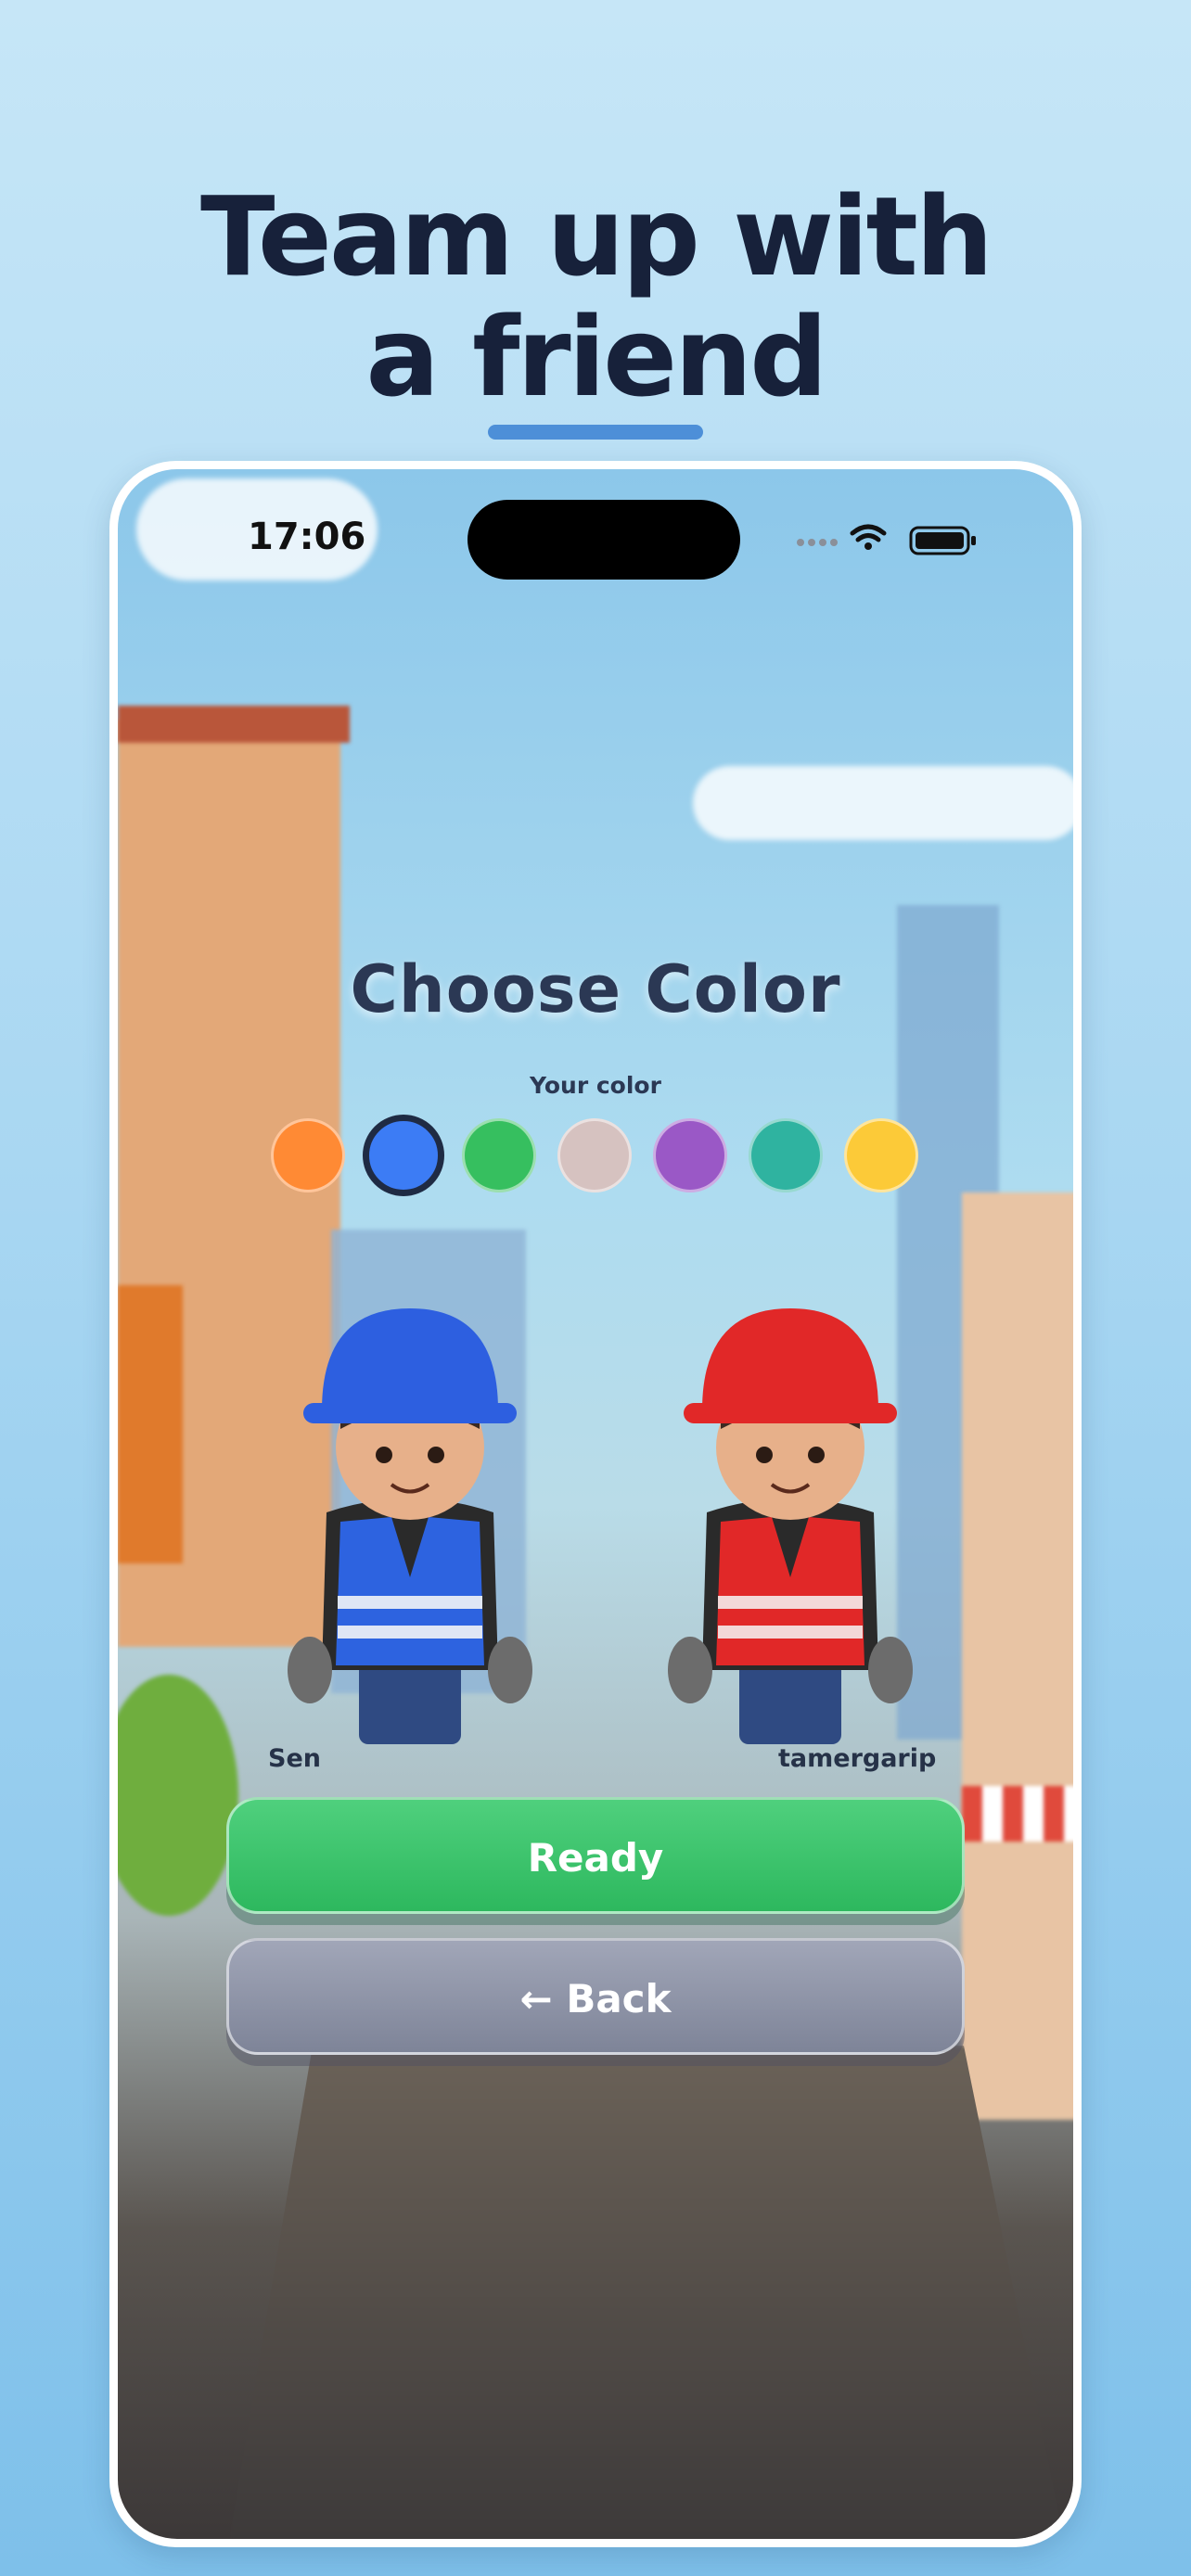  What do you see at coordinates (868, 533) in the screenshot?
I see `wifi-icon` at bounding box center [868, 533].